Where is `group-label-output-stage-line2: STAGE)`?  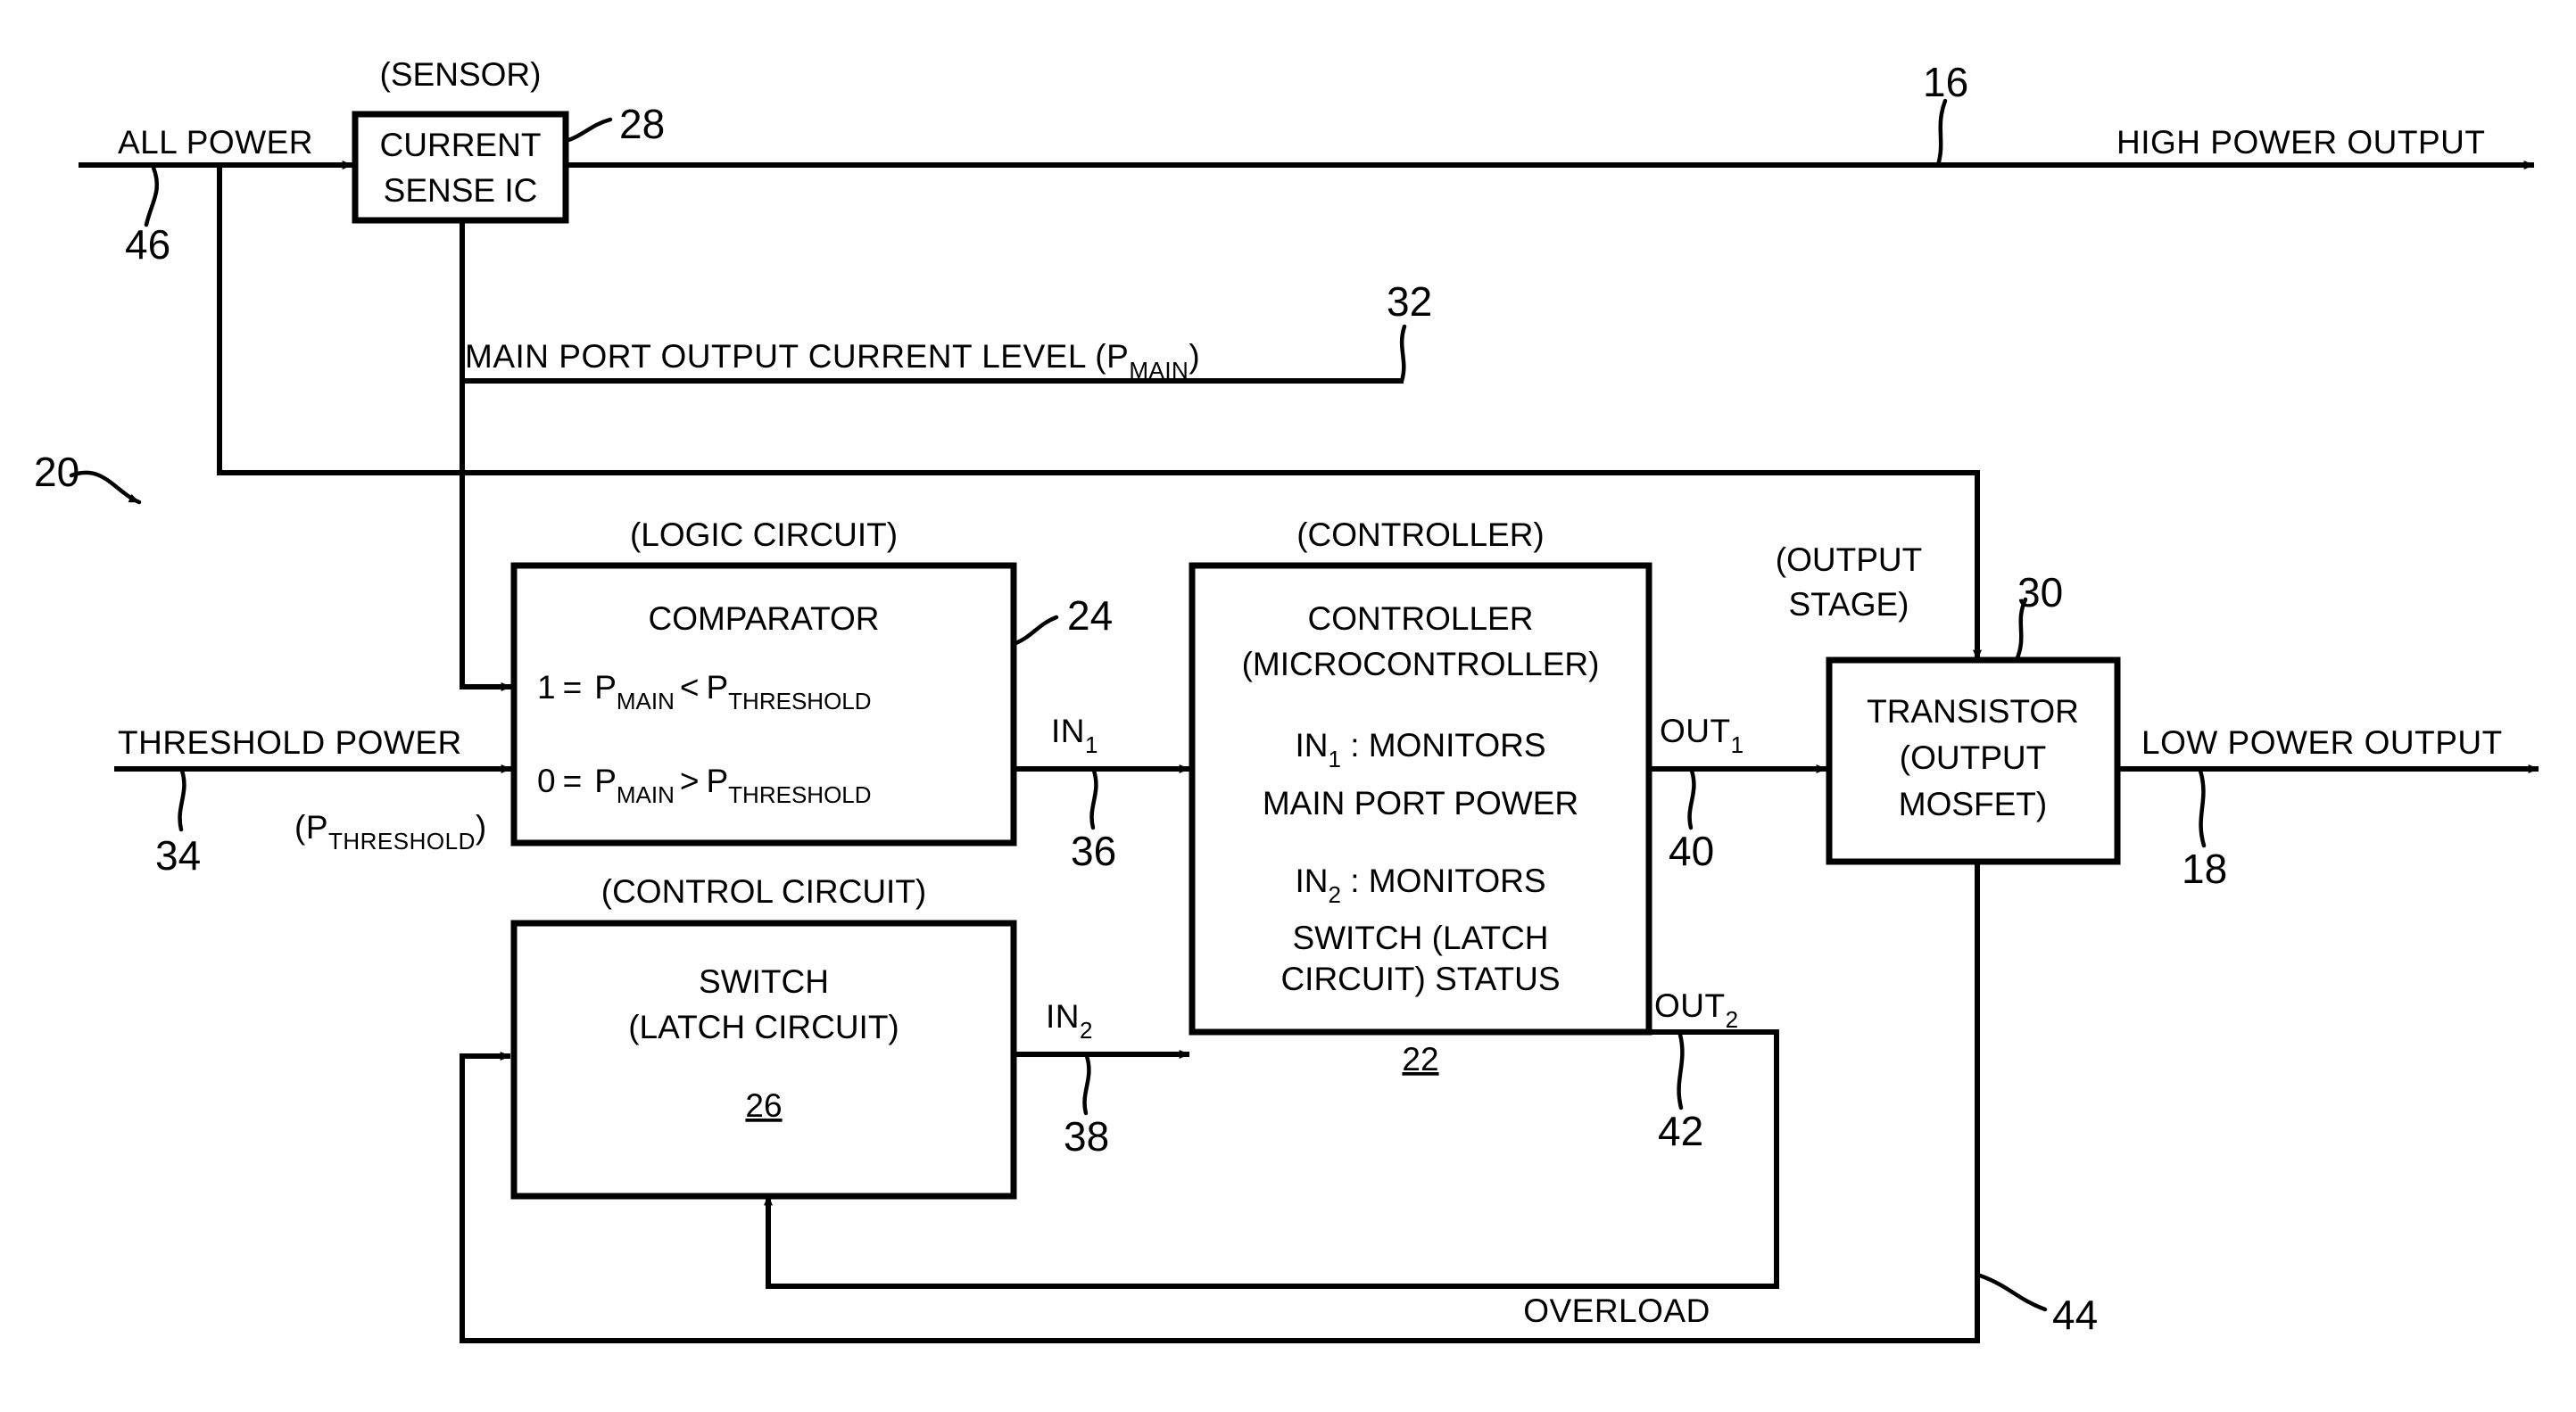
group-label-output-stage-line2: STAGE) is located at coordinates (1849, 604).